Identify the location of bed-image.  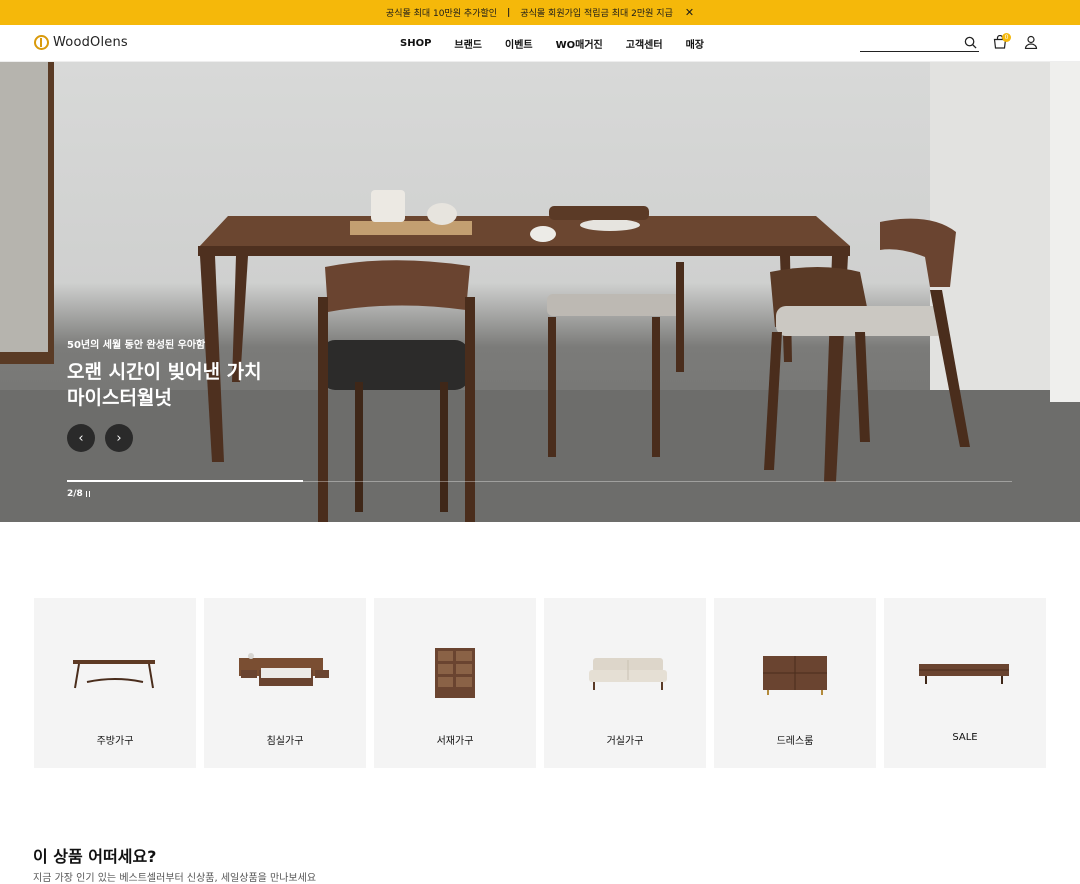
(284, 669).